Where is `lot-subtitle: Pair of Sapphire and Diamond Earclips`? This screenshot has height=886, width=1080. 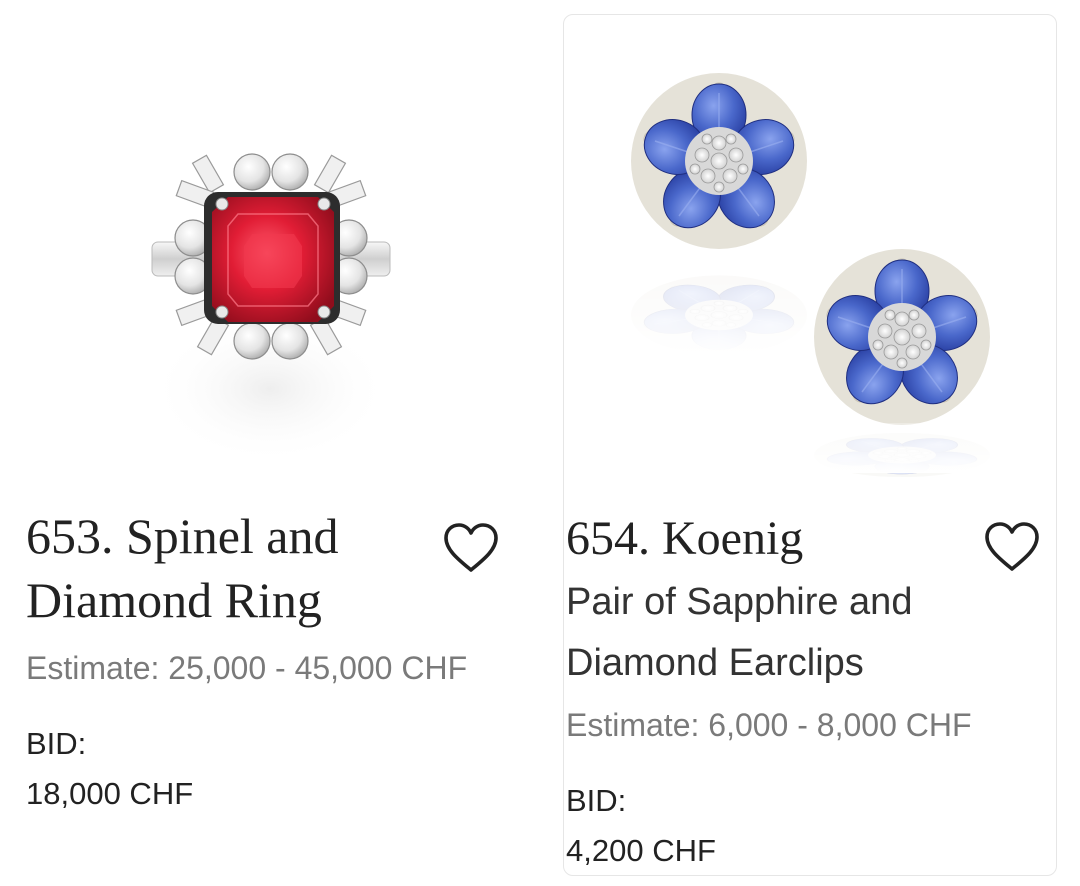
lot-subtitle: Pair of Sapphire and Diamond Earclips is located at coordinates (776, 633).